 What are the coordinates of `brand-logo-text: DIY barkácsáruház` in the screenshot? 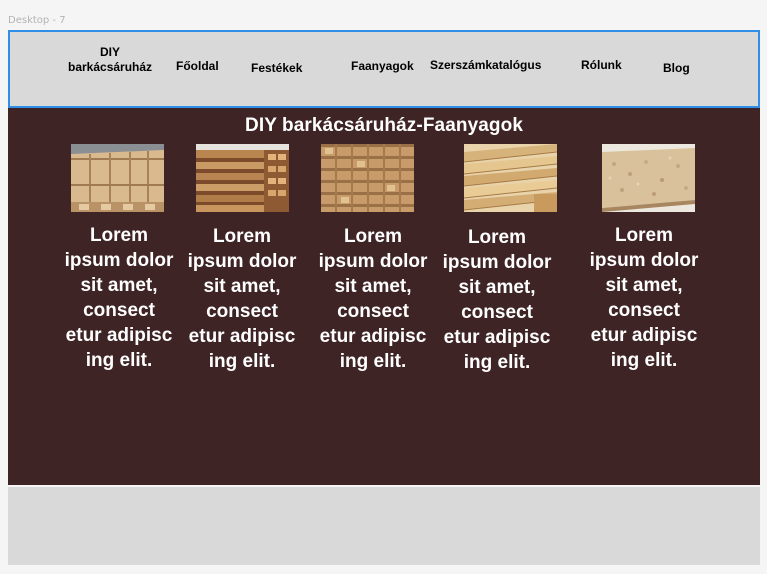 It's located at (110, 60).